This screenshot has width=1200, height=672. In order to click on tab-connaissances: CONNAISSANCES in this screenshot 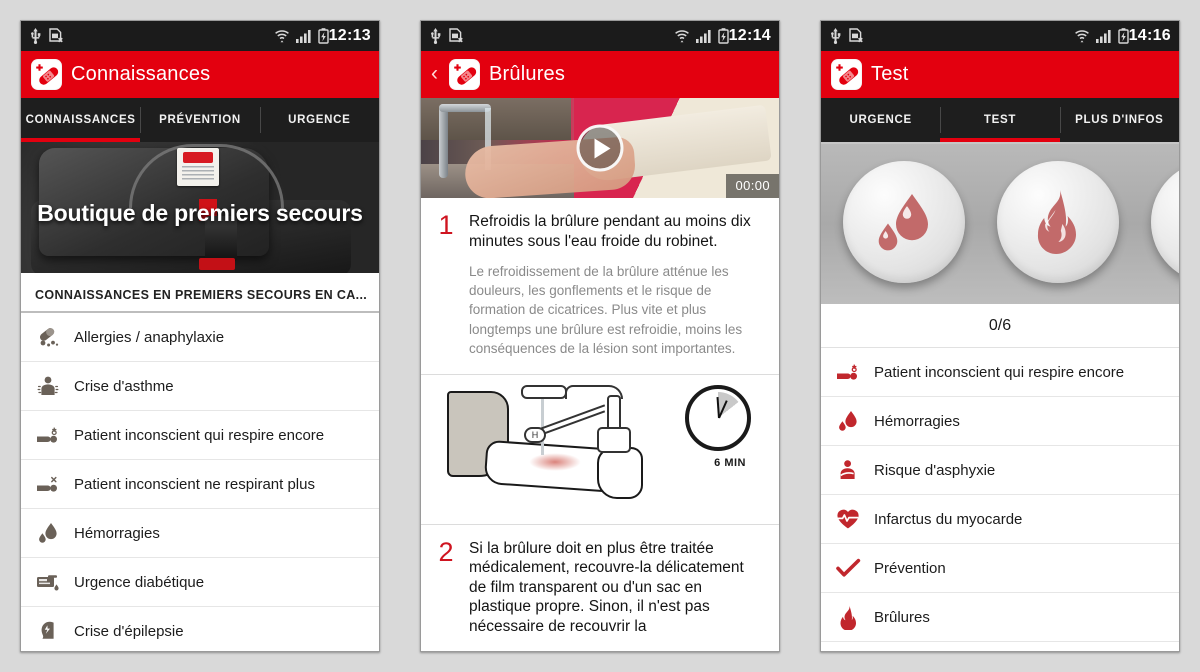, I will do `click(81, 120)`.